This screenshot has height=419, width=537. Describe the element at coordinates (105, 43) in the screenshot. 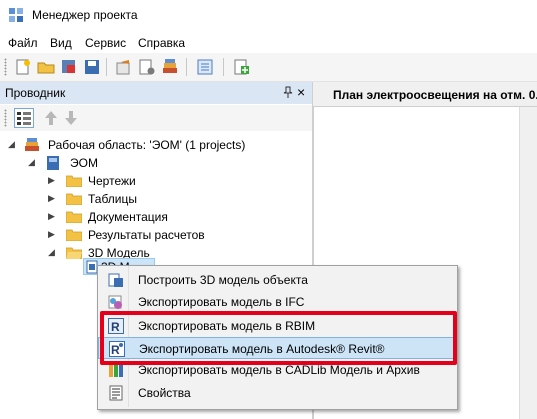

I see `menu-service: Сервис` at that location.